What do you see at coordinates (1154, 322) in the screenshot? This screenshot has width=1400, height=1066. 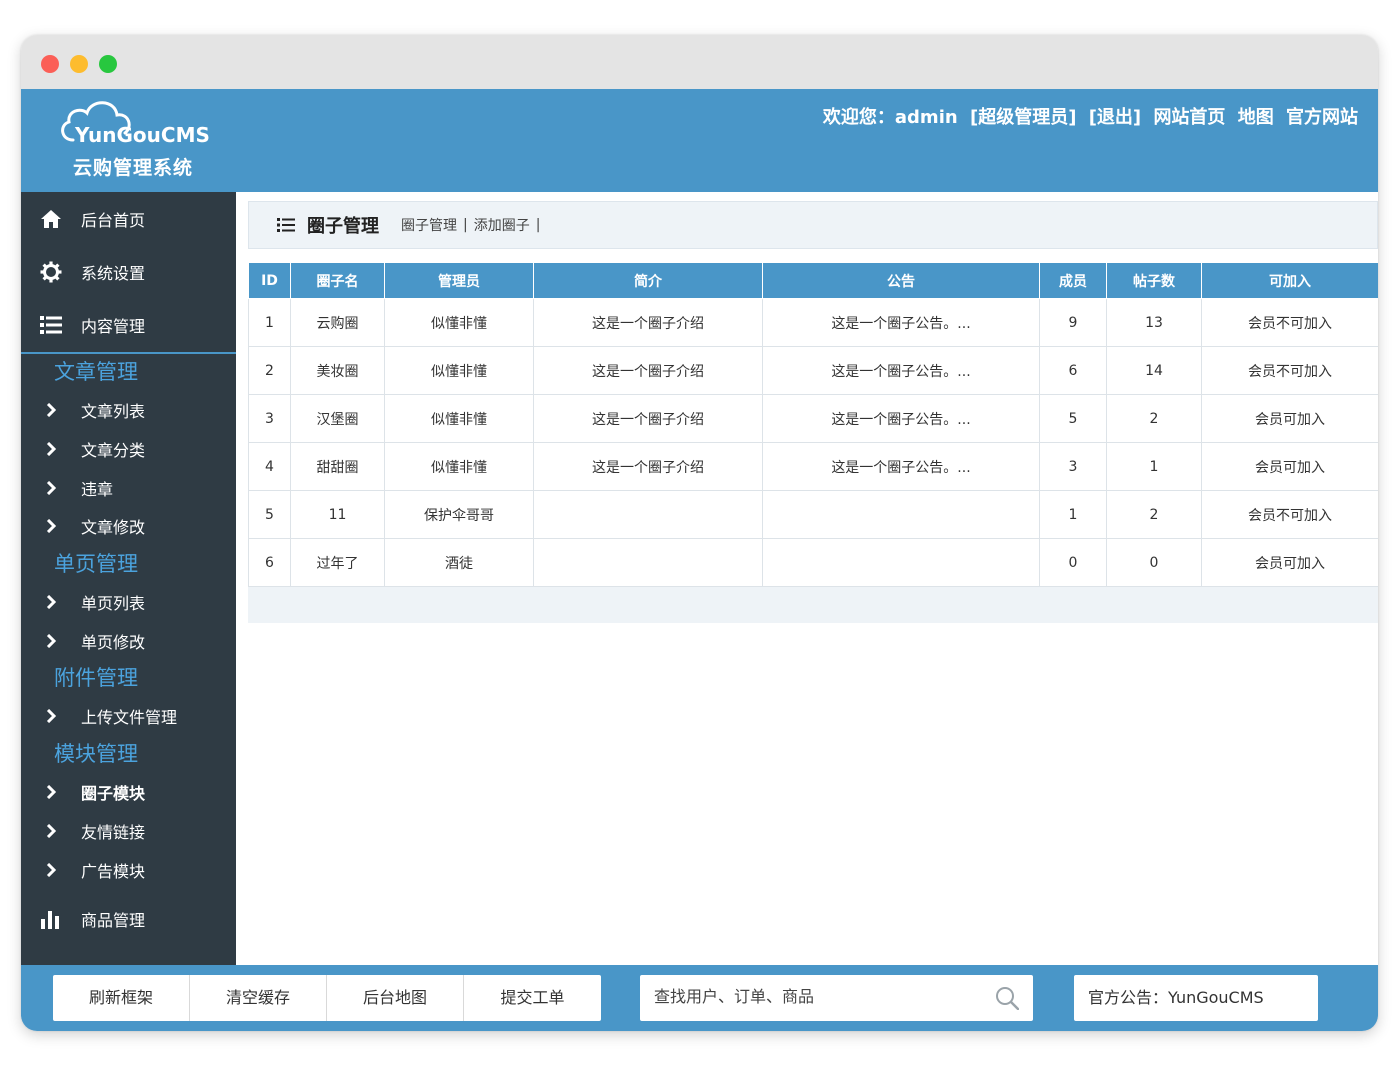 I see `table-cell-col-posts: 13` at bounding box center [1154, 322].